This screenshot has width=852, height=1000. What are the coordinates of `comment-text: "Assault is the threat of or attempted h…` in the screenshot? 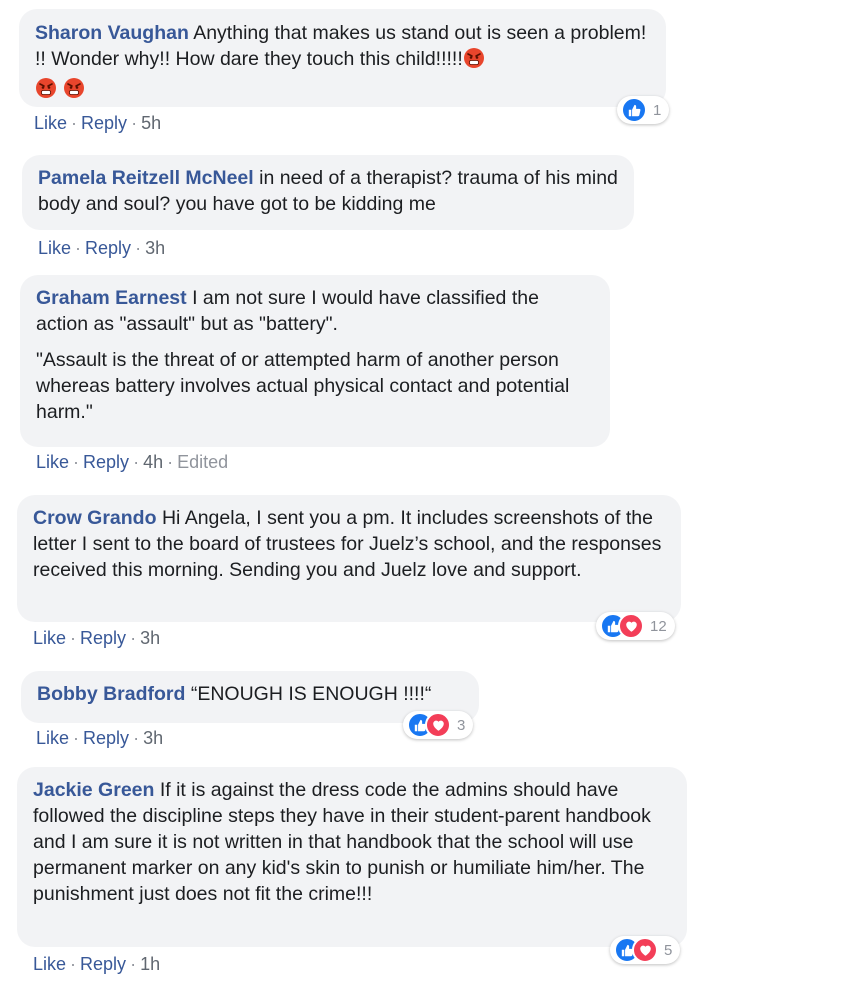 It's located at (303, 386).